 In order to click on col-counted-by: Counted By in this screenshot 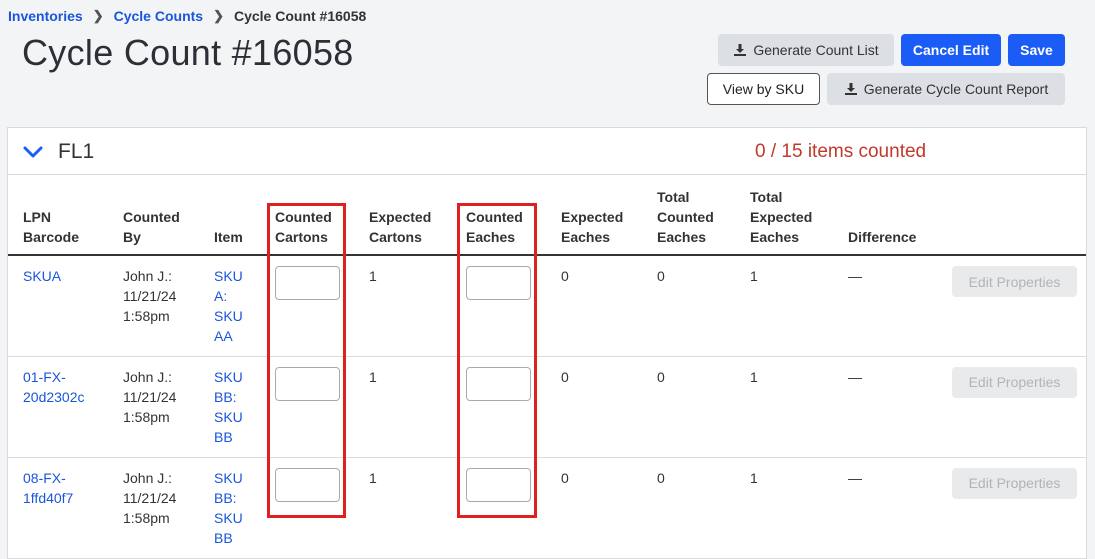, I will do `click(153, 216)`.